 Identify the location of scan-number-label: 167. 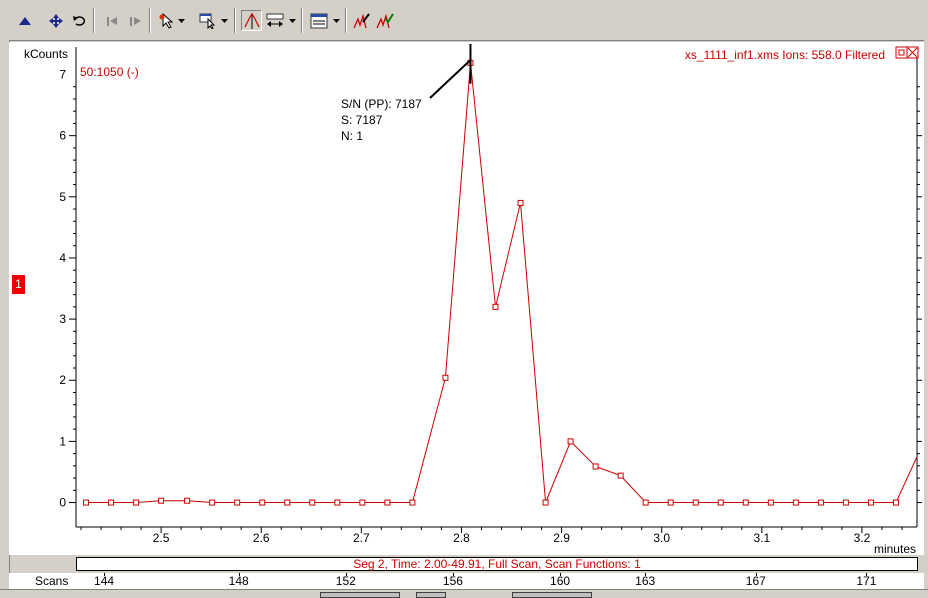
(755, 581).